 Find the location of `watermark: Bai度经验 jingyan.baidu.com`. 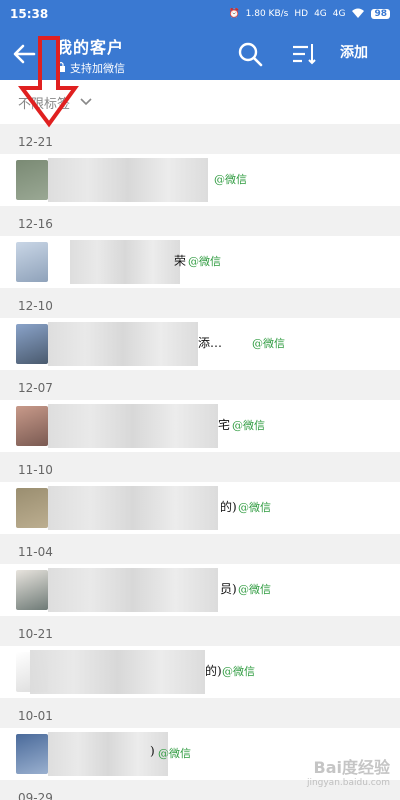

watermark: Bai度经验 jingyan.baidu.com is located at coordinates (348, 771).